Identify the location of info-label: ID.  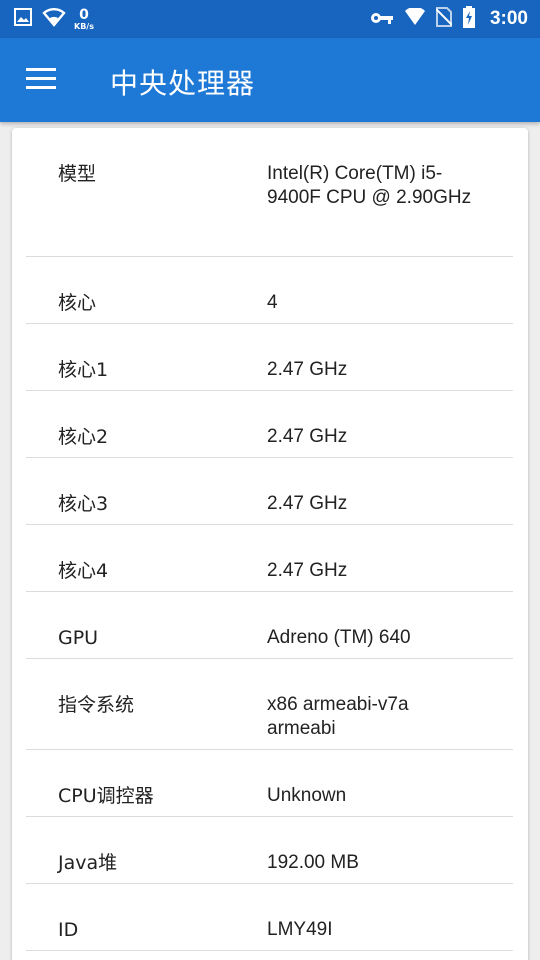
(68, 930).